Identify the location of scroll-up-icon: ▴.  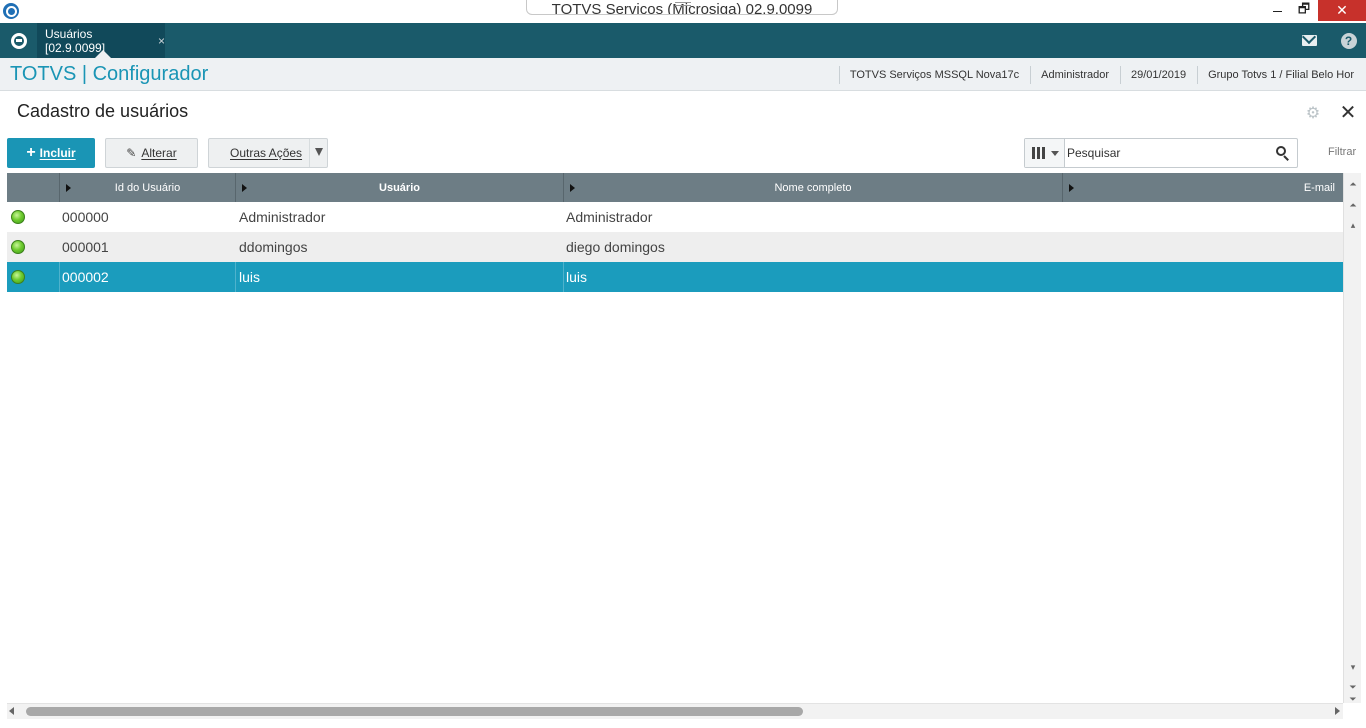
(1353, 226).